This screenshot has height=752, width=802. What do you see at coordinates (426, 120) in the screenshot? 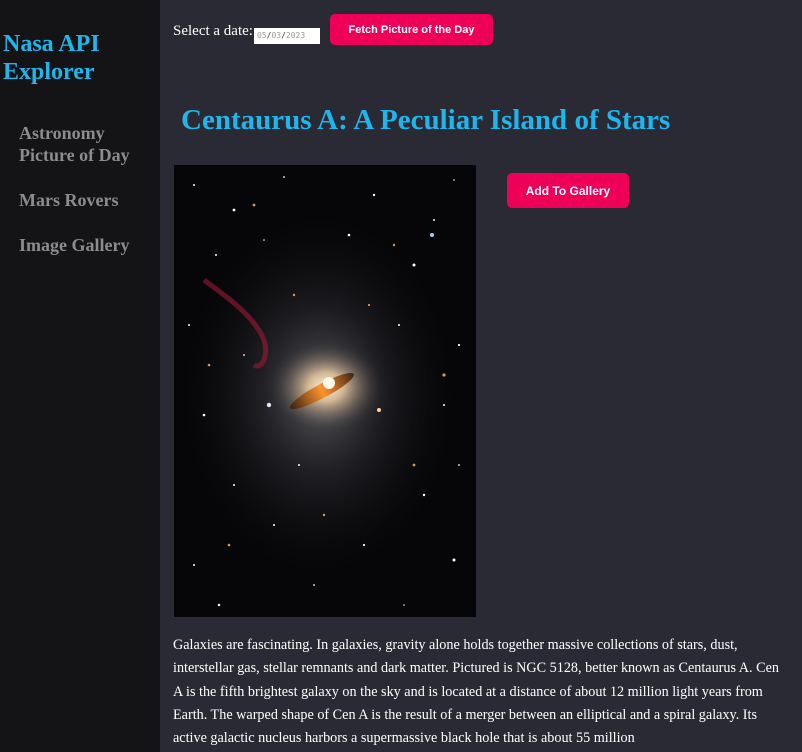
I see `apod-title: Centaurus A: A Peculiar Island of Stars` at bounding box center [426, 120].